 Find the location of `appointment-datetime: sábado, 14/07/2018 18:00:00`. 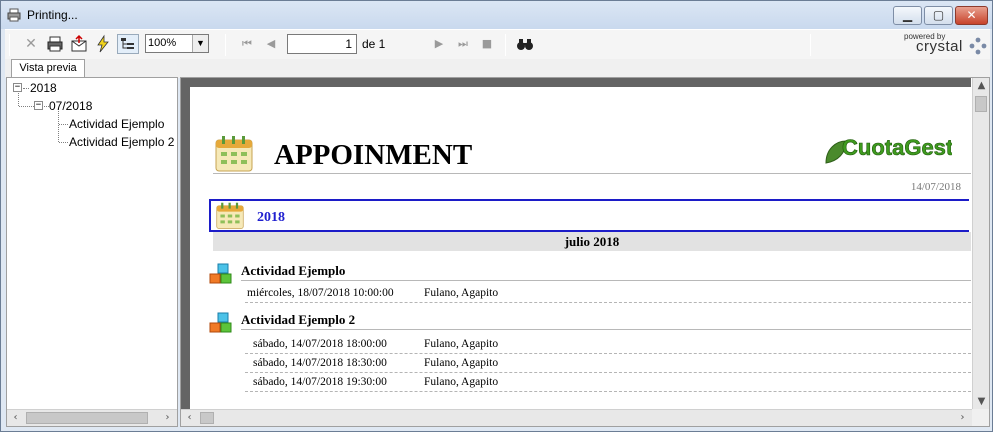

appointment-datetime: sábado, 14/07/2018 18:00:00 is located at coordinates (320, 344).